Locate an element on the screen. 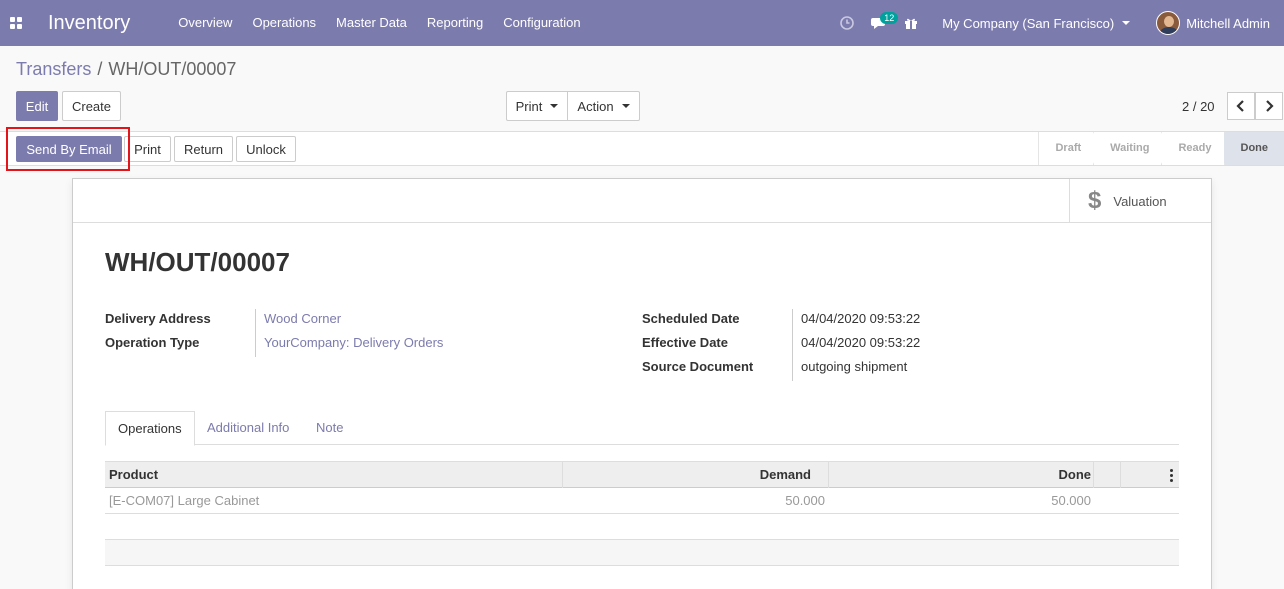 The image size is (1284, 589). row-done: 50.000 is located at coordinates (1071, 500).